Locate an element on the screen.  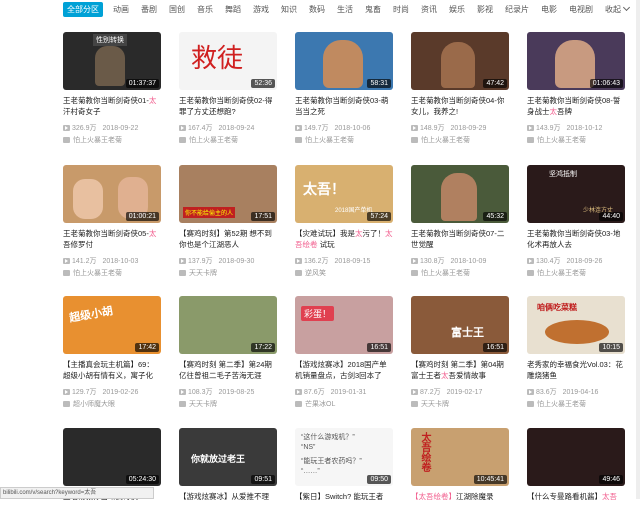
video-thumbnail: 你就放过老王 09:51 is located at coordinates (228, 457).